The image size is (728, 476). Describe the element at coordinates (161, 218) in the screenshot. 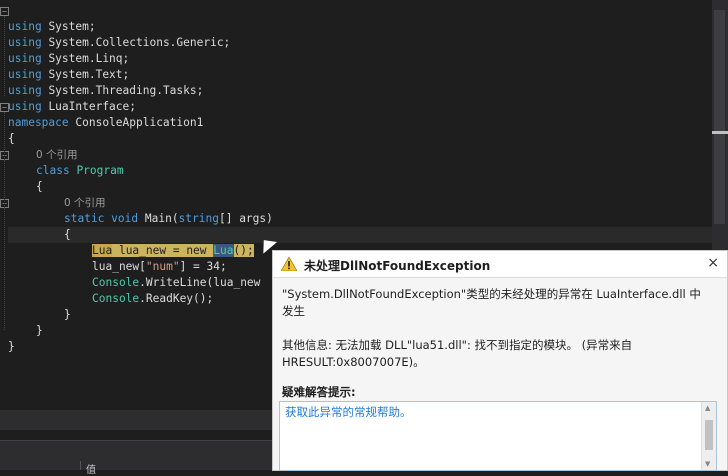

I see `code-token: Main(` at that location.